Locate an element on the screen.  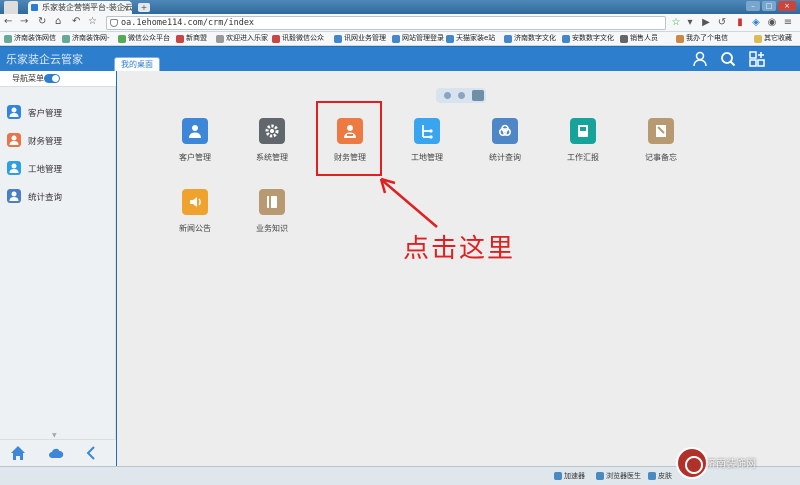
app-label: 记事备忘 is located at coordinates (661, 157).